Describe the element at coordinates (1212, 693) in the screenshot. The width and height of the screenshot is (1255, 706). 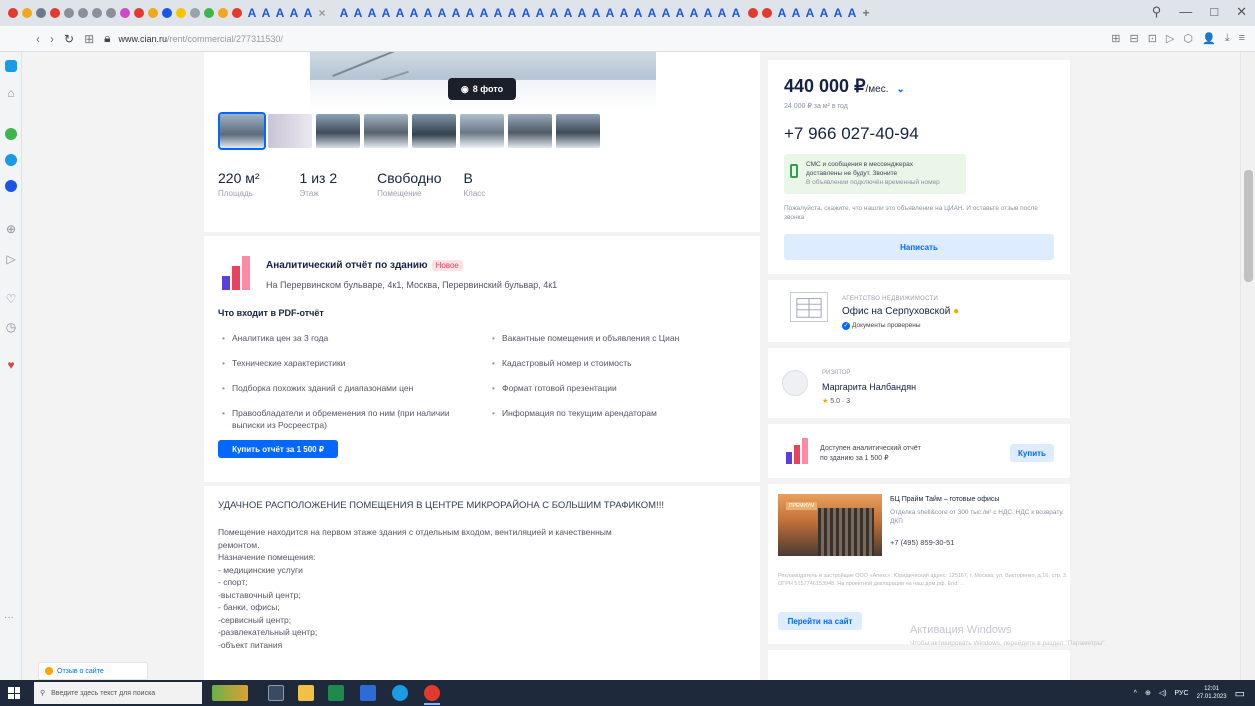
I see `clock: 12:01 27.01.2023` at that location.